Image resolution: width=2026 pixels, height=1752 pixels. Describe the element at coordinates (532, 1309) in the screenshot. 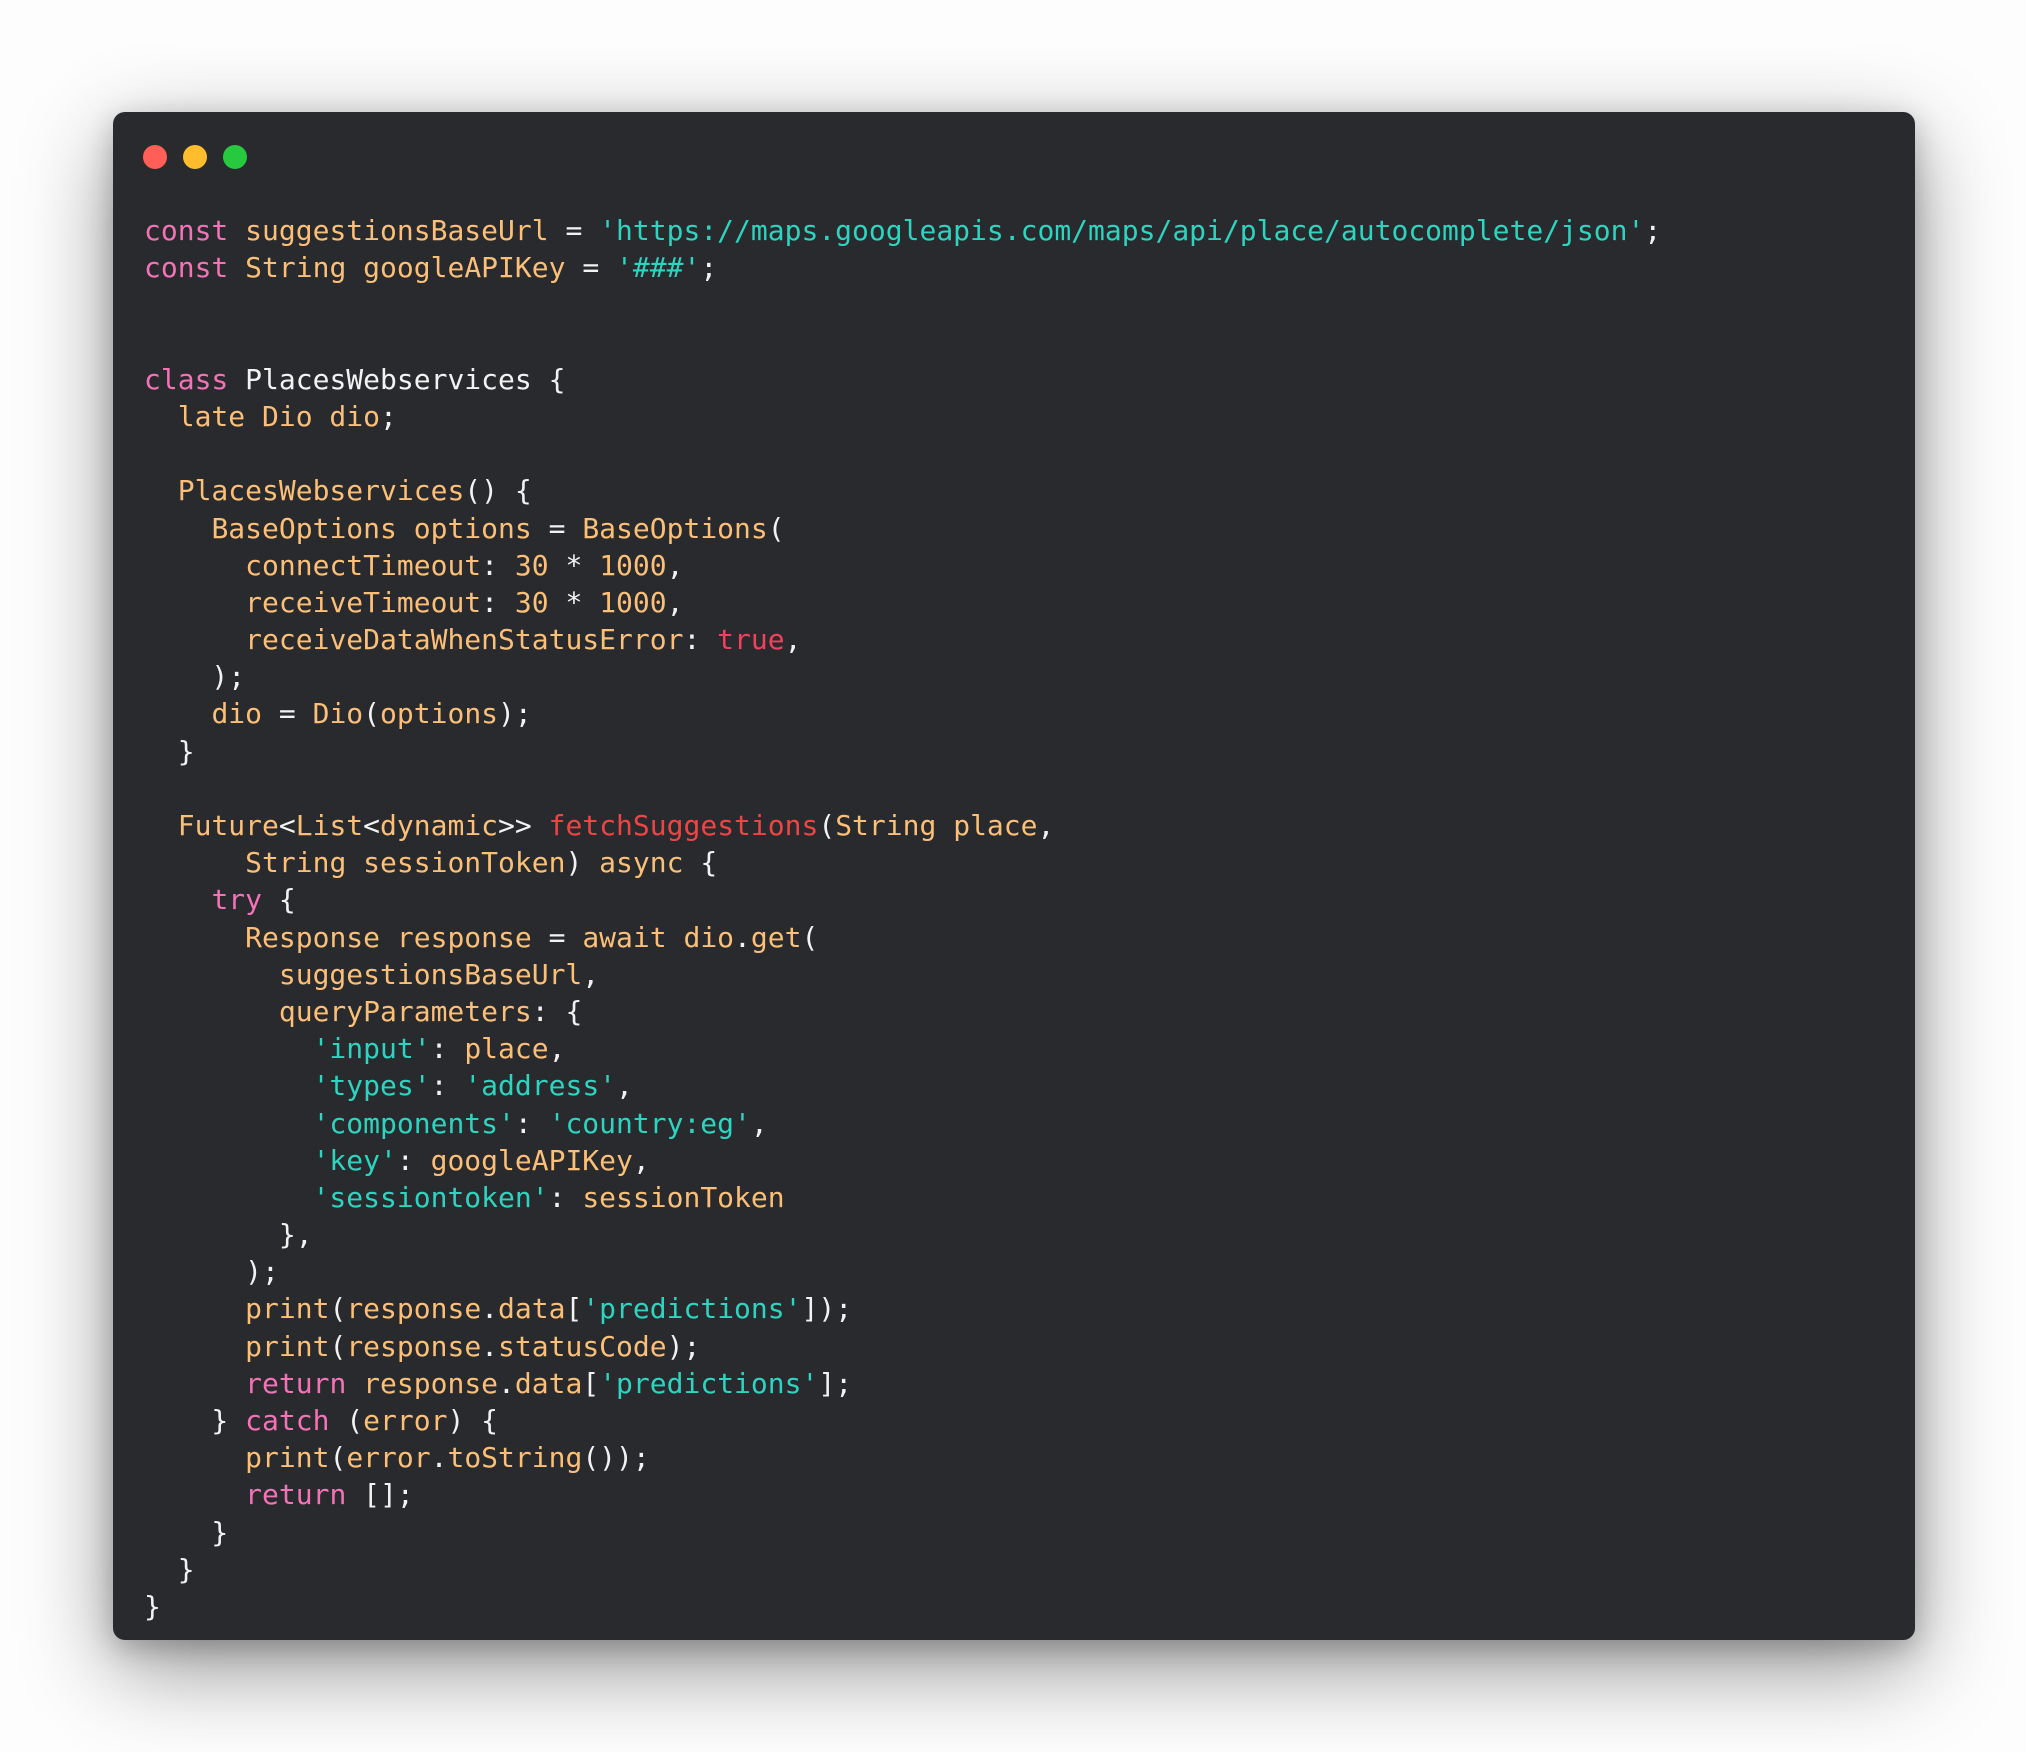

I see `code-identifier: data` at that location.